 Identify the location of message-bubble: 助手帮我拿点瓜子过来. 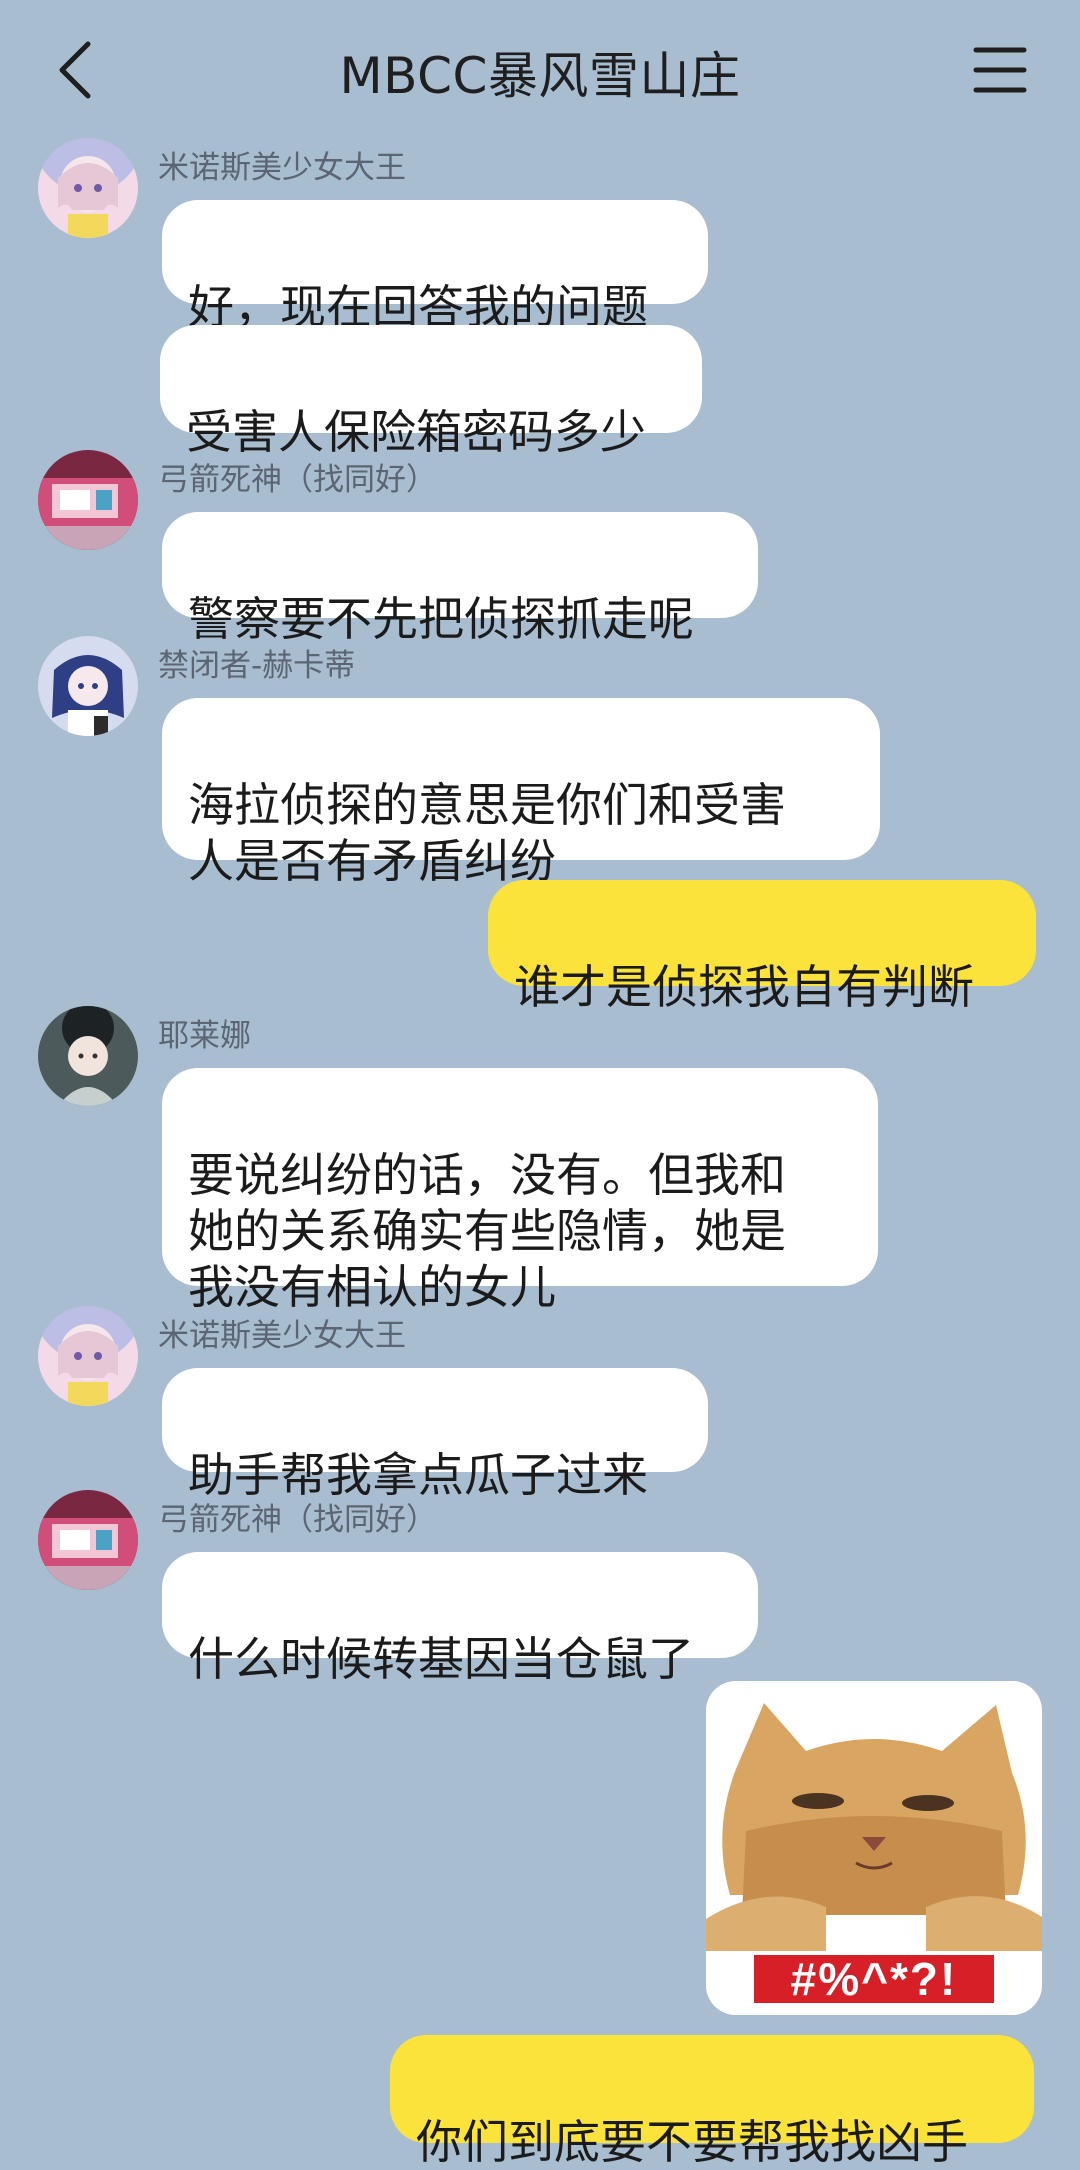
(435, 1435).